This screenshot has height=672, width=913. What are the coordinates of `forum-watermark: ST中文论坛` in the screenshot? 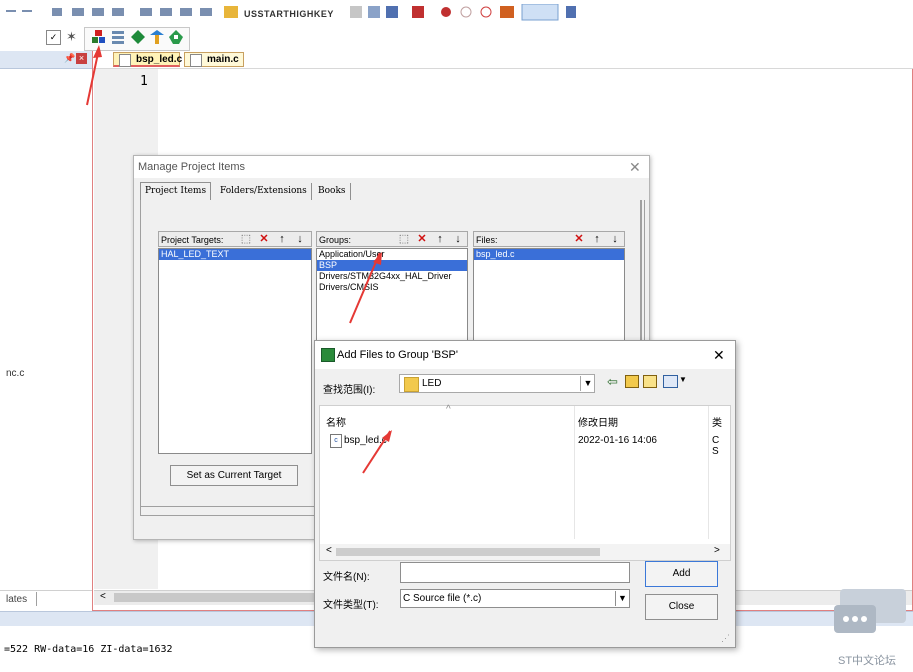 It's located at (856, 628).